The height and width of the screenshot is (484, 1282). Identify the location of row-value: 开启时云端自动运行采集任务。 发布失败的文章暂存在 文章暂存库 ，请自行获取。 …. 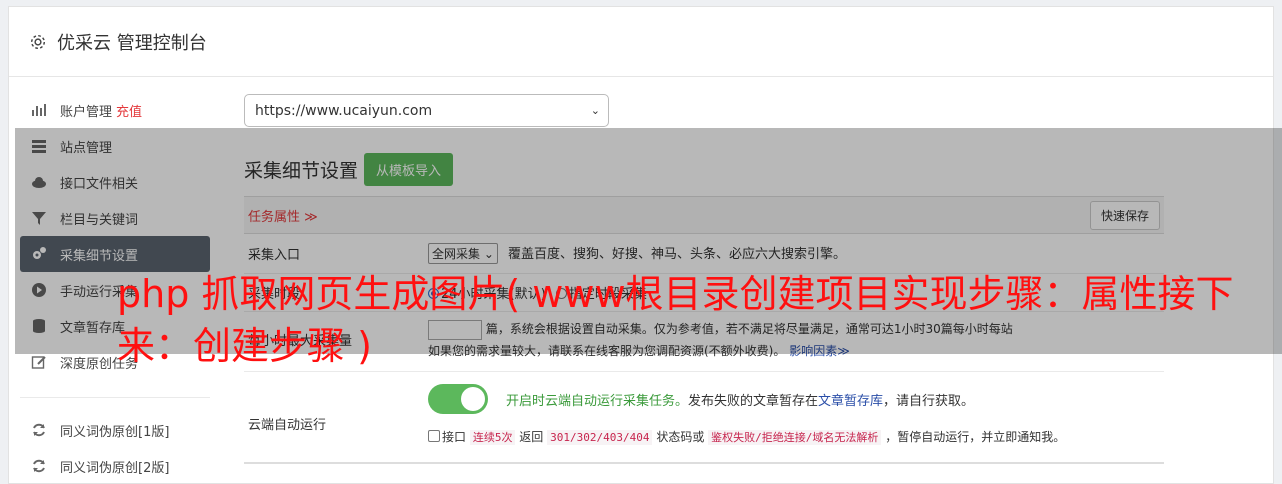
(796, 417).